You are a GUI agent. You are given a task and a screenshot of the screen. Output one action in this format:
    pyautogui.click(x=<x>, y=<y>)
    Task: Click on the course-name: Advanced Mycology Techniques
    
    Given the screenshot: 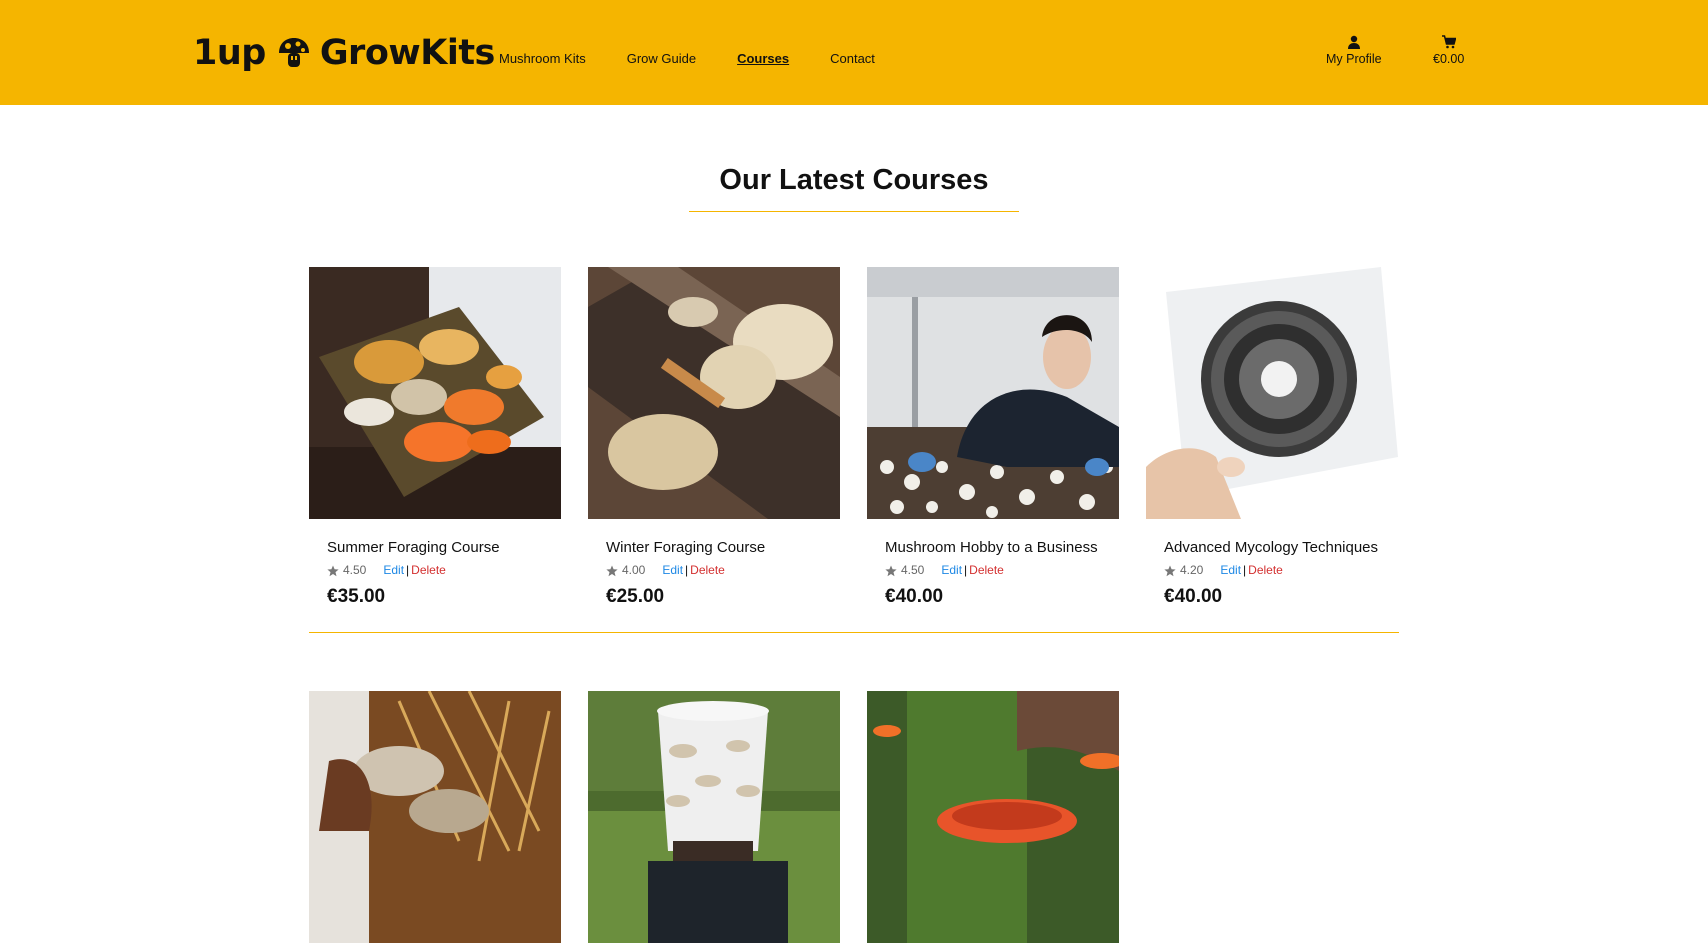 What is the action you would take?
    pyautogui.click(x=1281, y=548)
    